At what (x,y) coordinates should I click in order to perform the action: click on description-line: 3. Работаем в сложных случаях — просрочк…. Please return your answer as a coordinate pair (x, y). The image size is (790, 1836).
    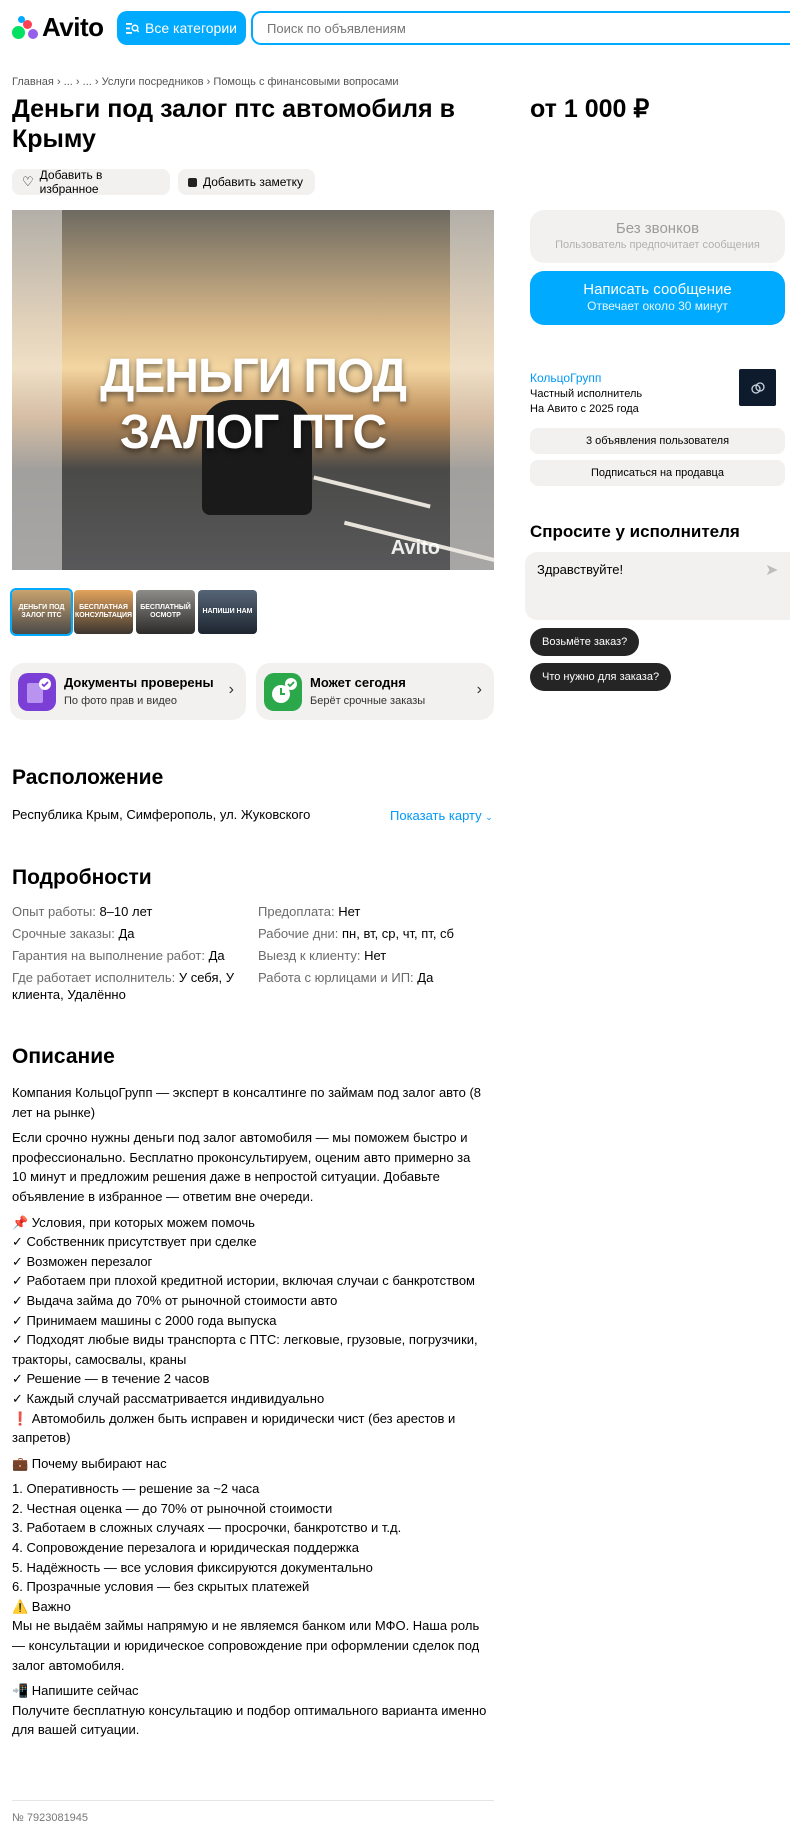
    Looking at the image, I should click on (207, 1528).